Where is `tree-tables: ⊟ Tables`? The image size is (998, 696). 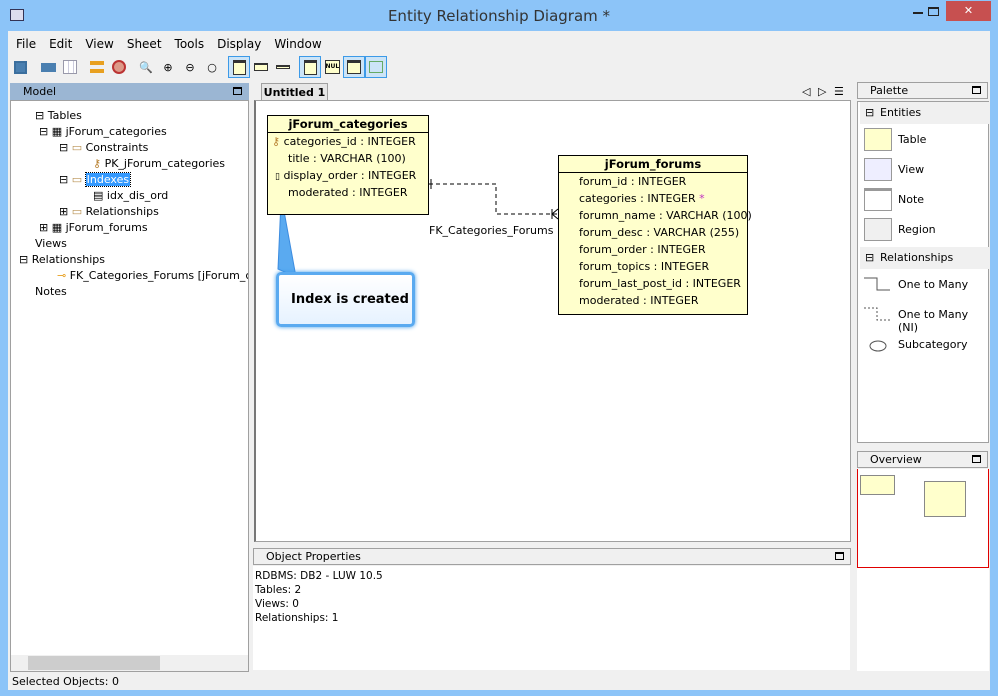 tree-tables: ⊟ Tables is located at coordinates (58, 115).